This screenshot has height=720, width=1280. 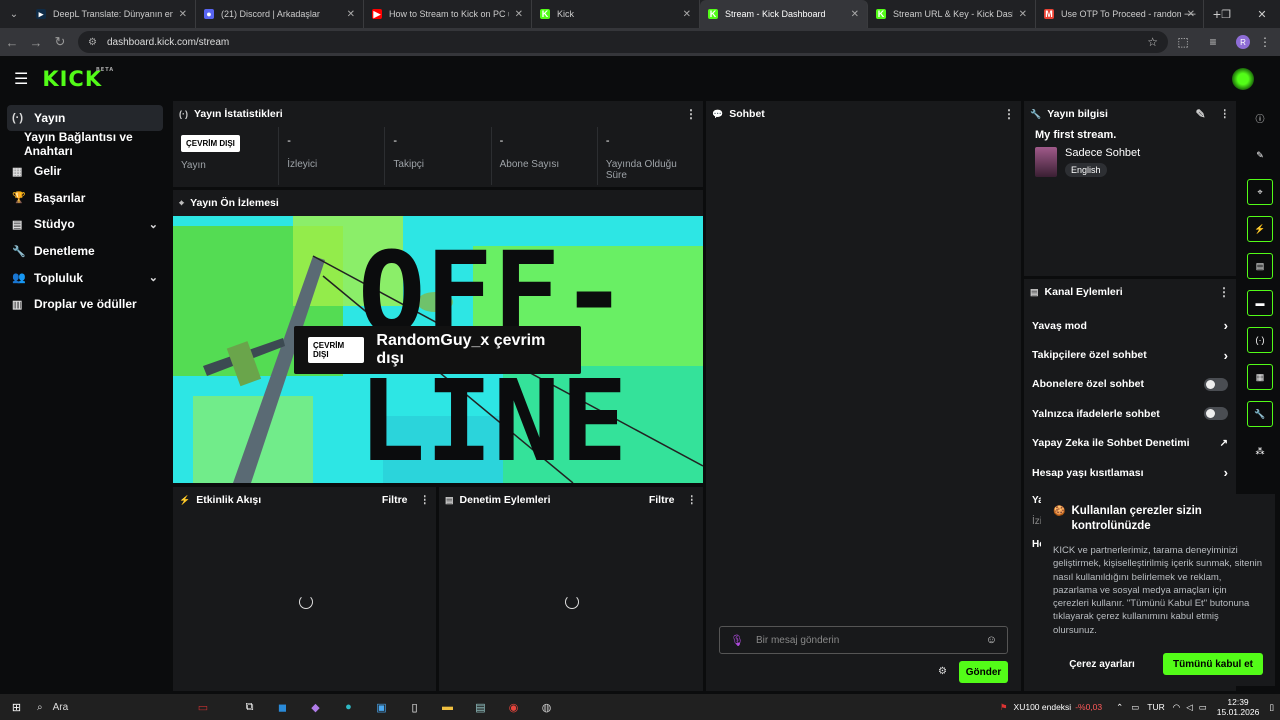 I want to click on pencil-icon: ✎, so click(x=1260, y=155).